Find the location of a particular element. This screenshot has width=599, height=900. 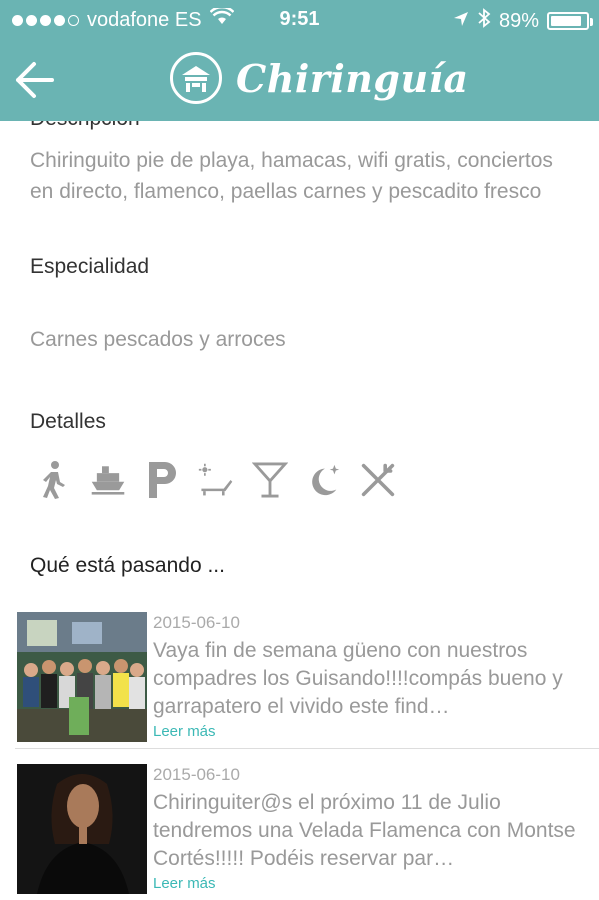

battery-icon is located at coordinates (570, 21).